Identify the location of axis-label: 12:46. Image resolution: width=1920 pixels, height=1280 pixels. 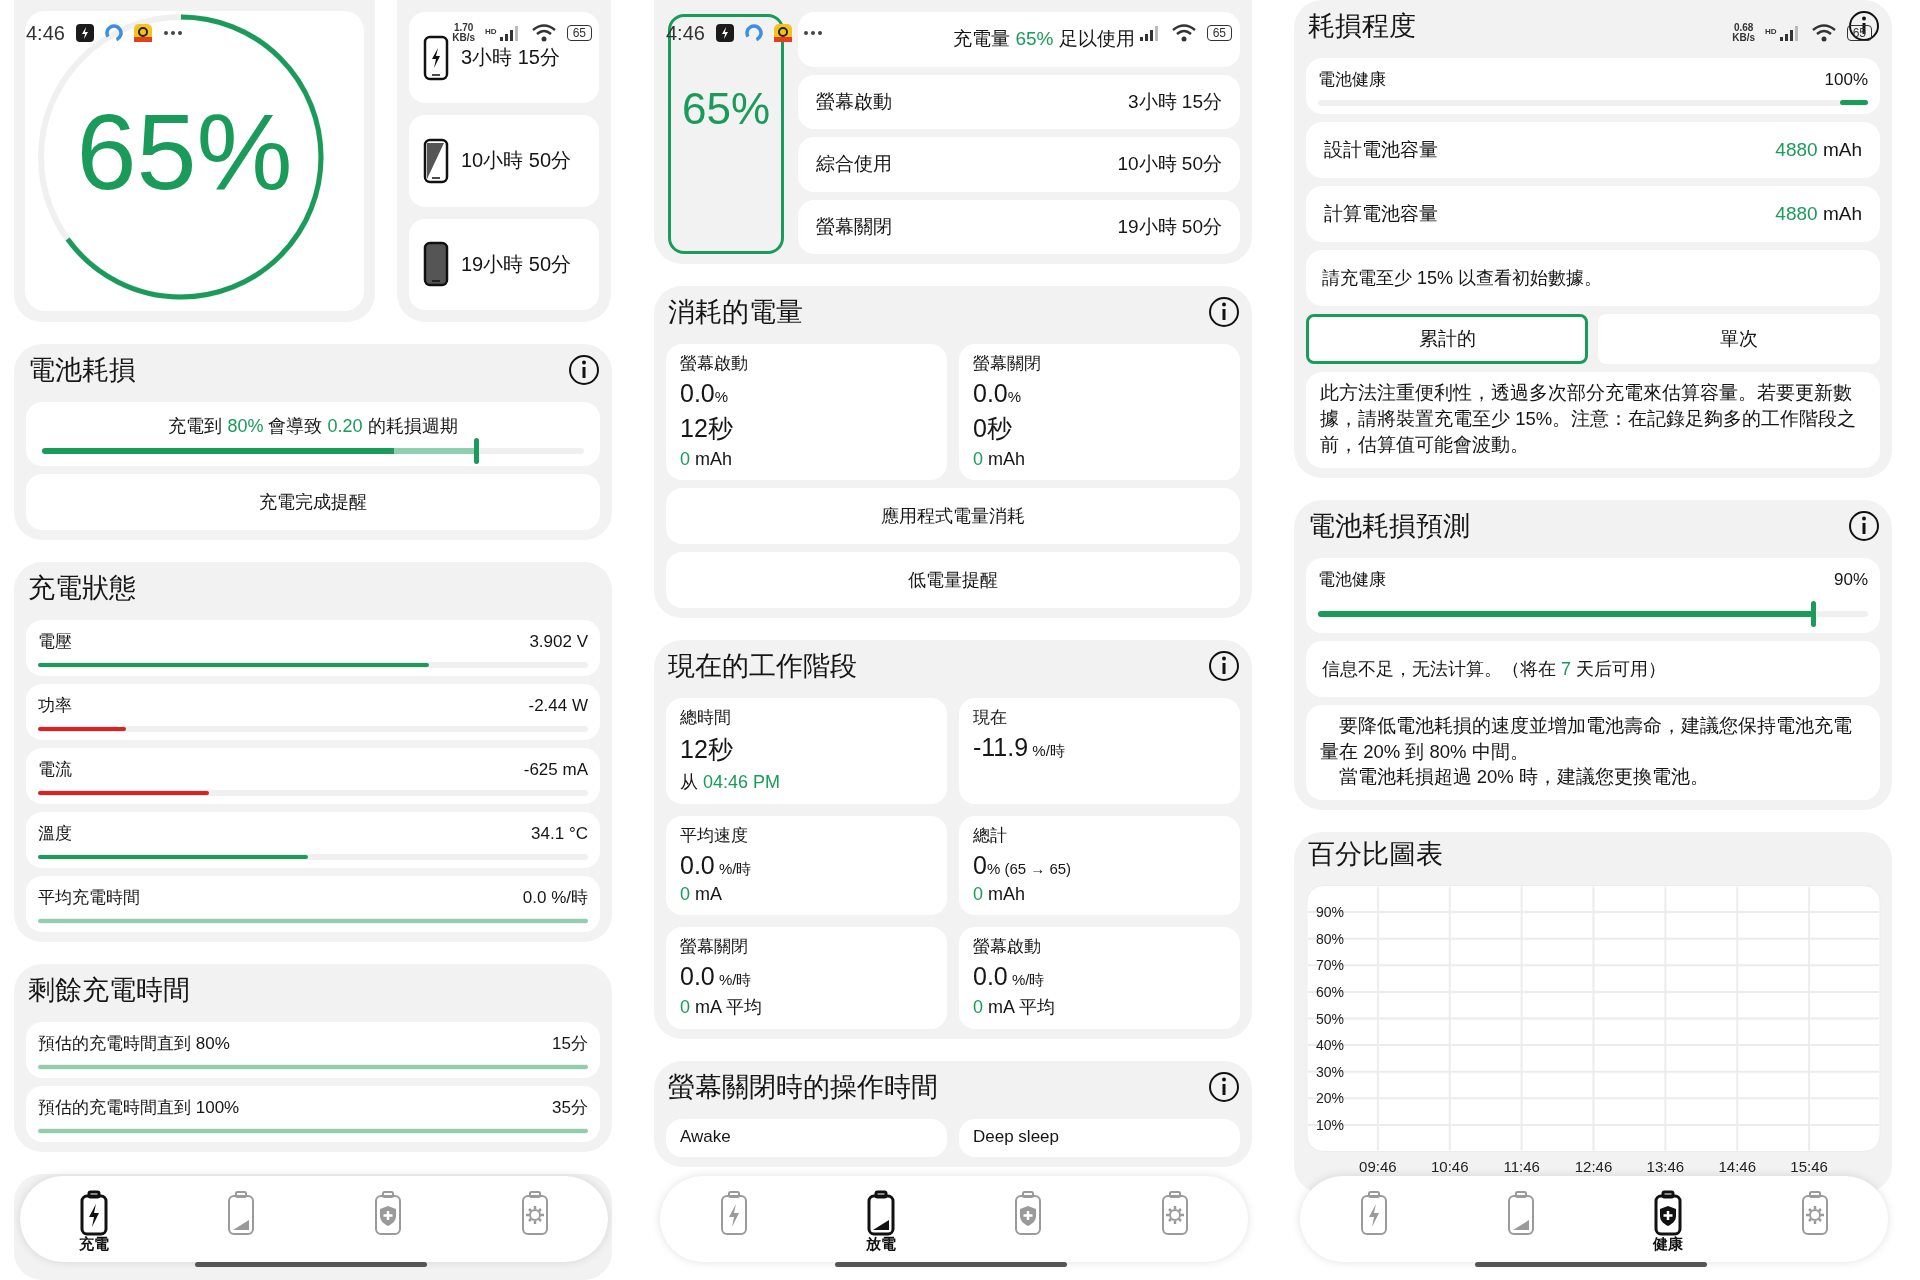
(1593, 1166).